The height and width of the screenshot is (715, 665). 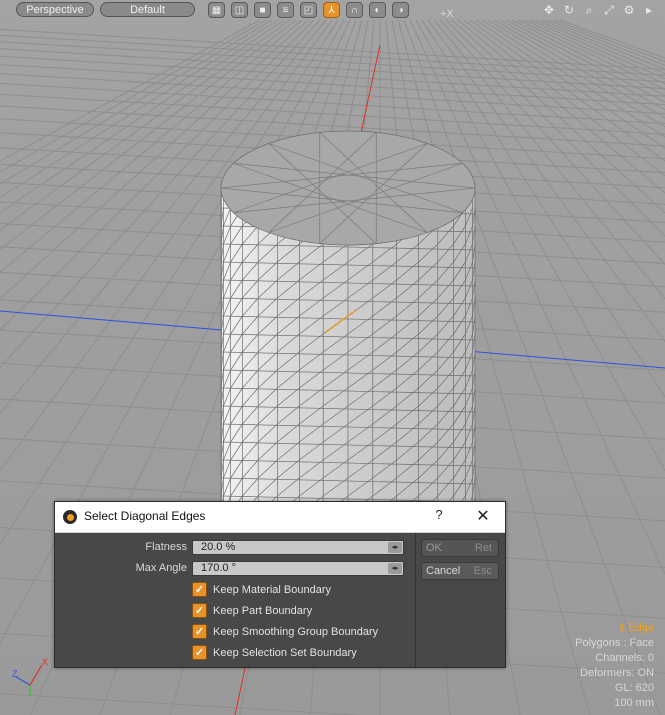 I want to click on mirror-icon: ◑, so click(x=400, y=10).